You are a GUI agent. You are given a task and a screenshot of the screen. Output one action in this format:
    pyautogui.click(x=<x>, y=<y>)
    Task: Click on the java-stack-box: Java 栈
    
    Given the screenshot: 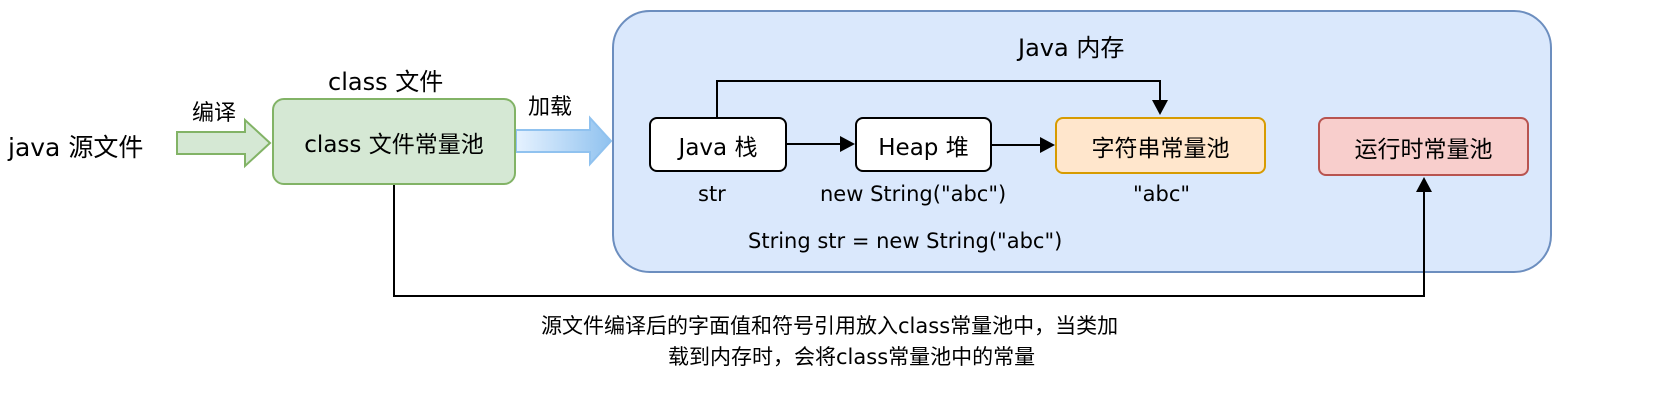 What is the action you would take?
    pyautogui.click(x=718, y=144)
    